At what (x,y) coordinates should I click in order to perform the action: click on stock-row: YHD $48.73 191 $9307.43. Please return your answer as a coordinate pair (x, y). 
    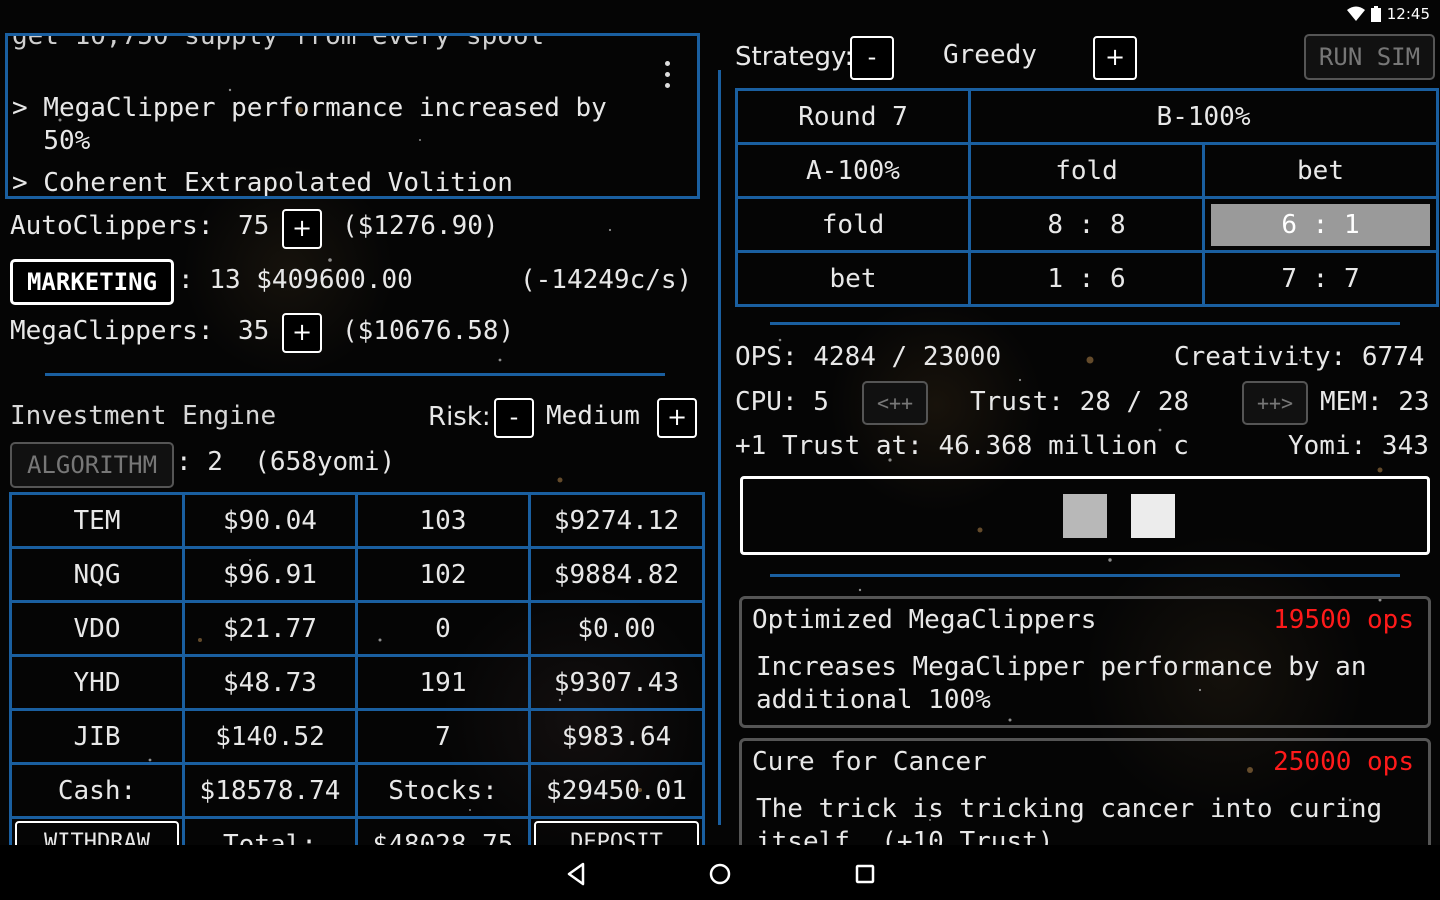
    Looking at the image, I should click on (357, 682).